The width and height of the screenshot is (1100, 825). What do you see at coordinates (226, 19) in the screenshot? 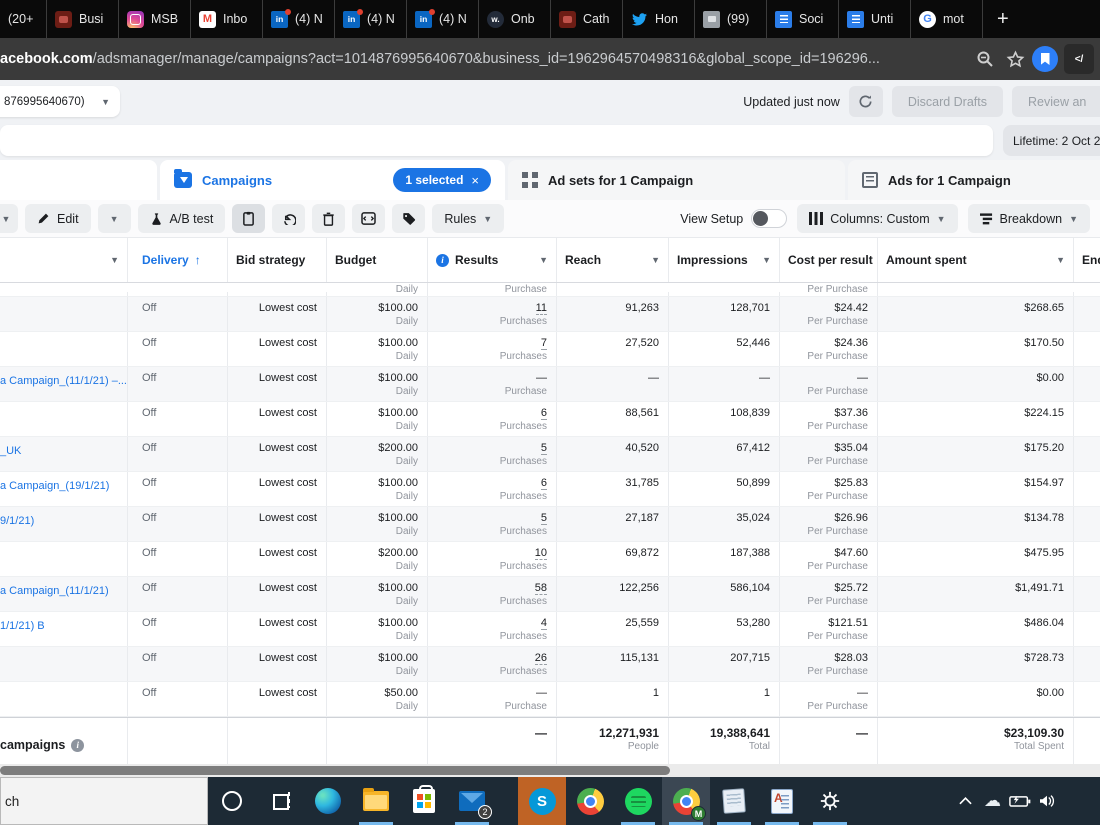
I see `browser-tab: M Inbo` at bounding box center [226, 19].